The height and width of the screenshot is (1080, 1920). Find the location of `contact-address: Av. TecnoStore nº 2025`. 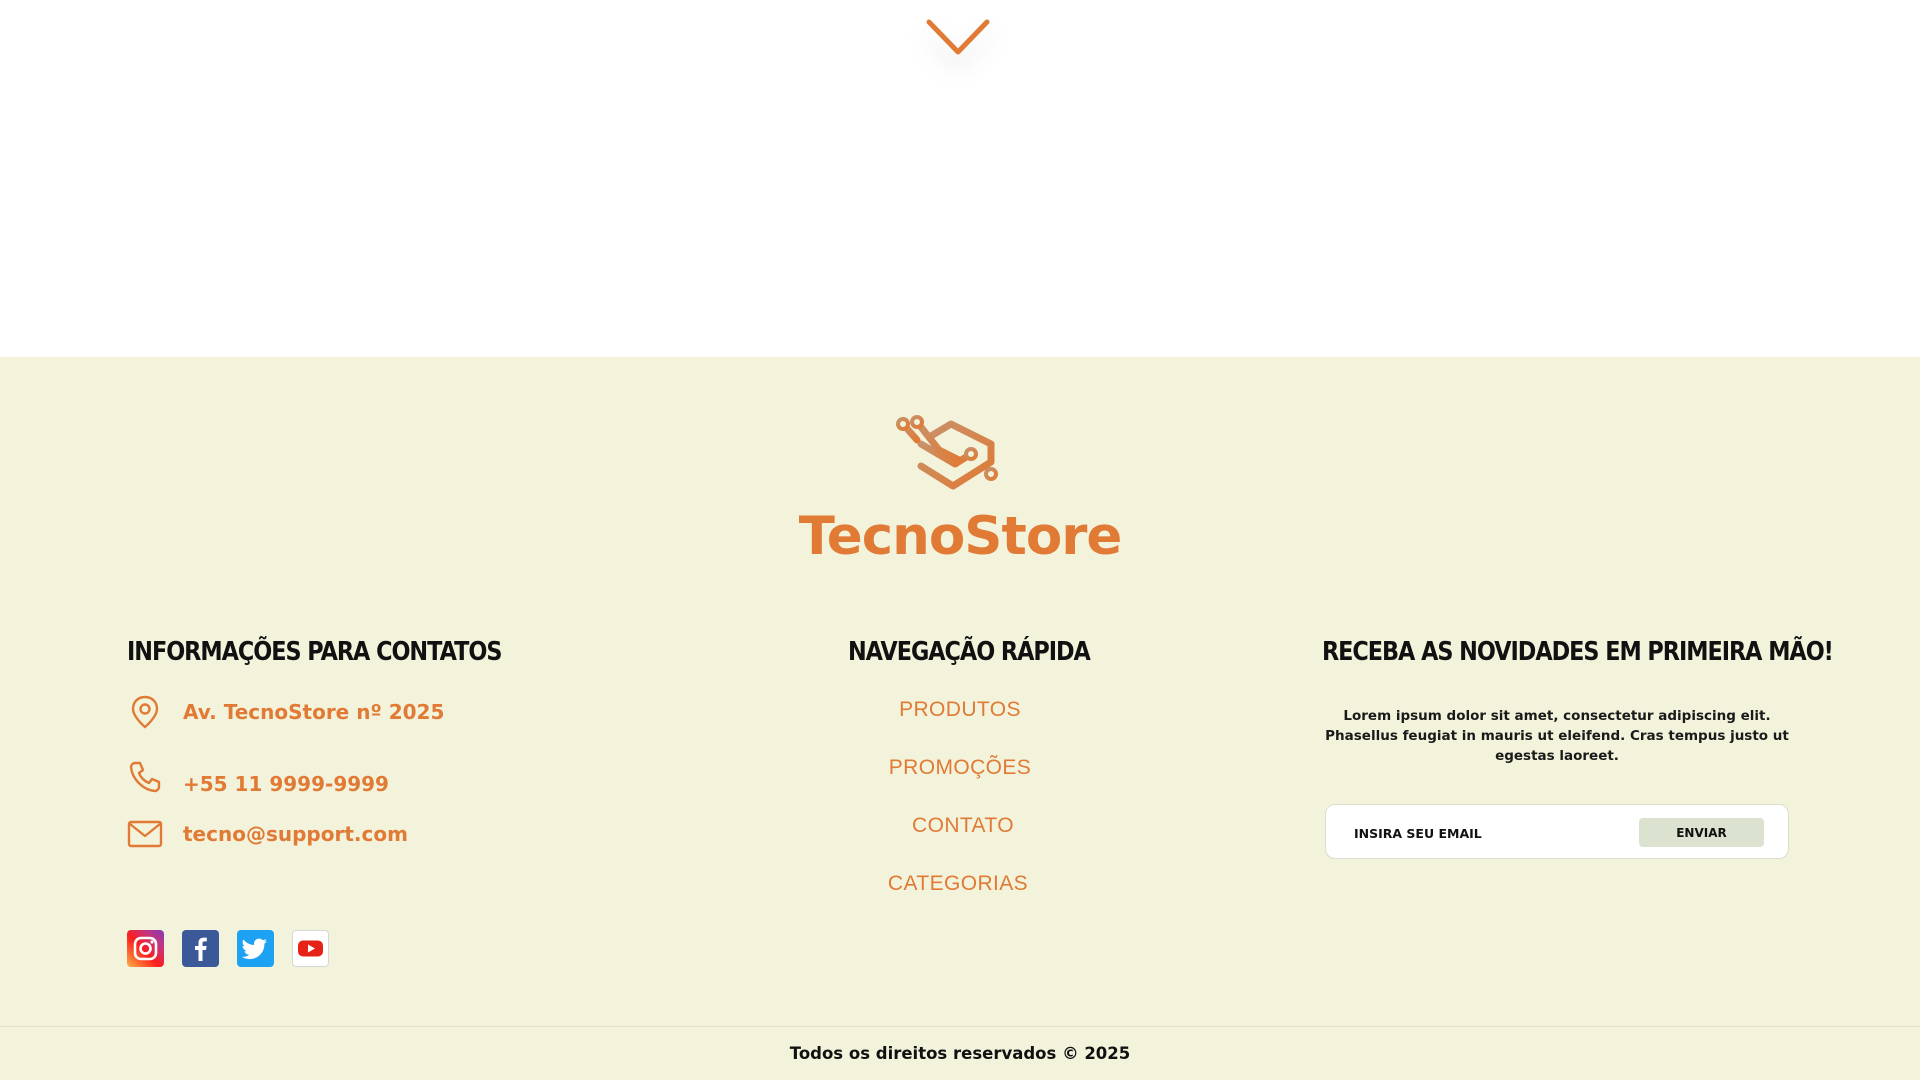

contact-address: Av. TecnoStore nº 2025 is located at coordinates (285, 712).